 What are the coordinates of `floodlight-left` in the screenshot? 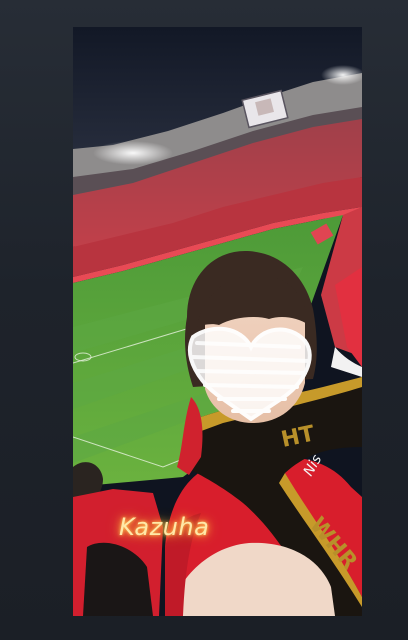 It's located at (133, 153).